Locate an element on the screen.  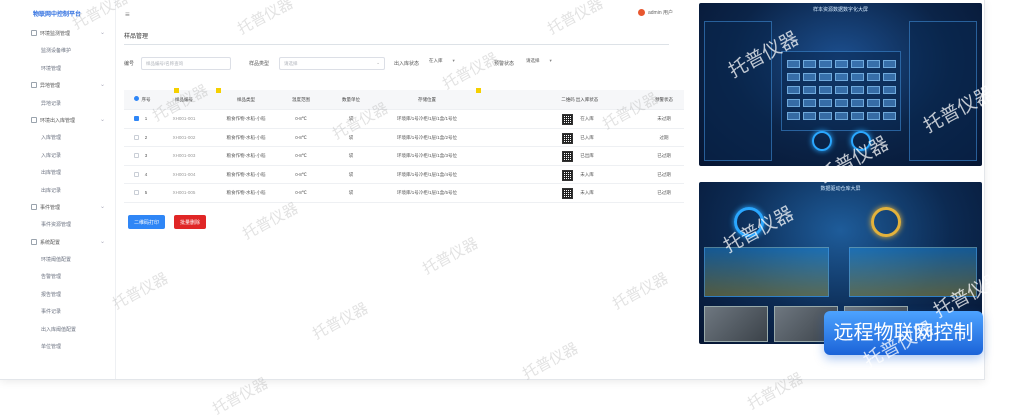
column-header: 预警状态 is located at coordinates (664, 100).